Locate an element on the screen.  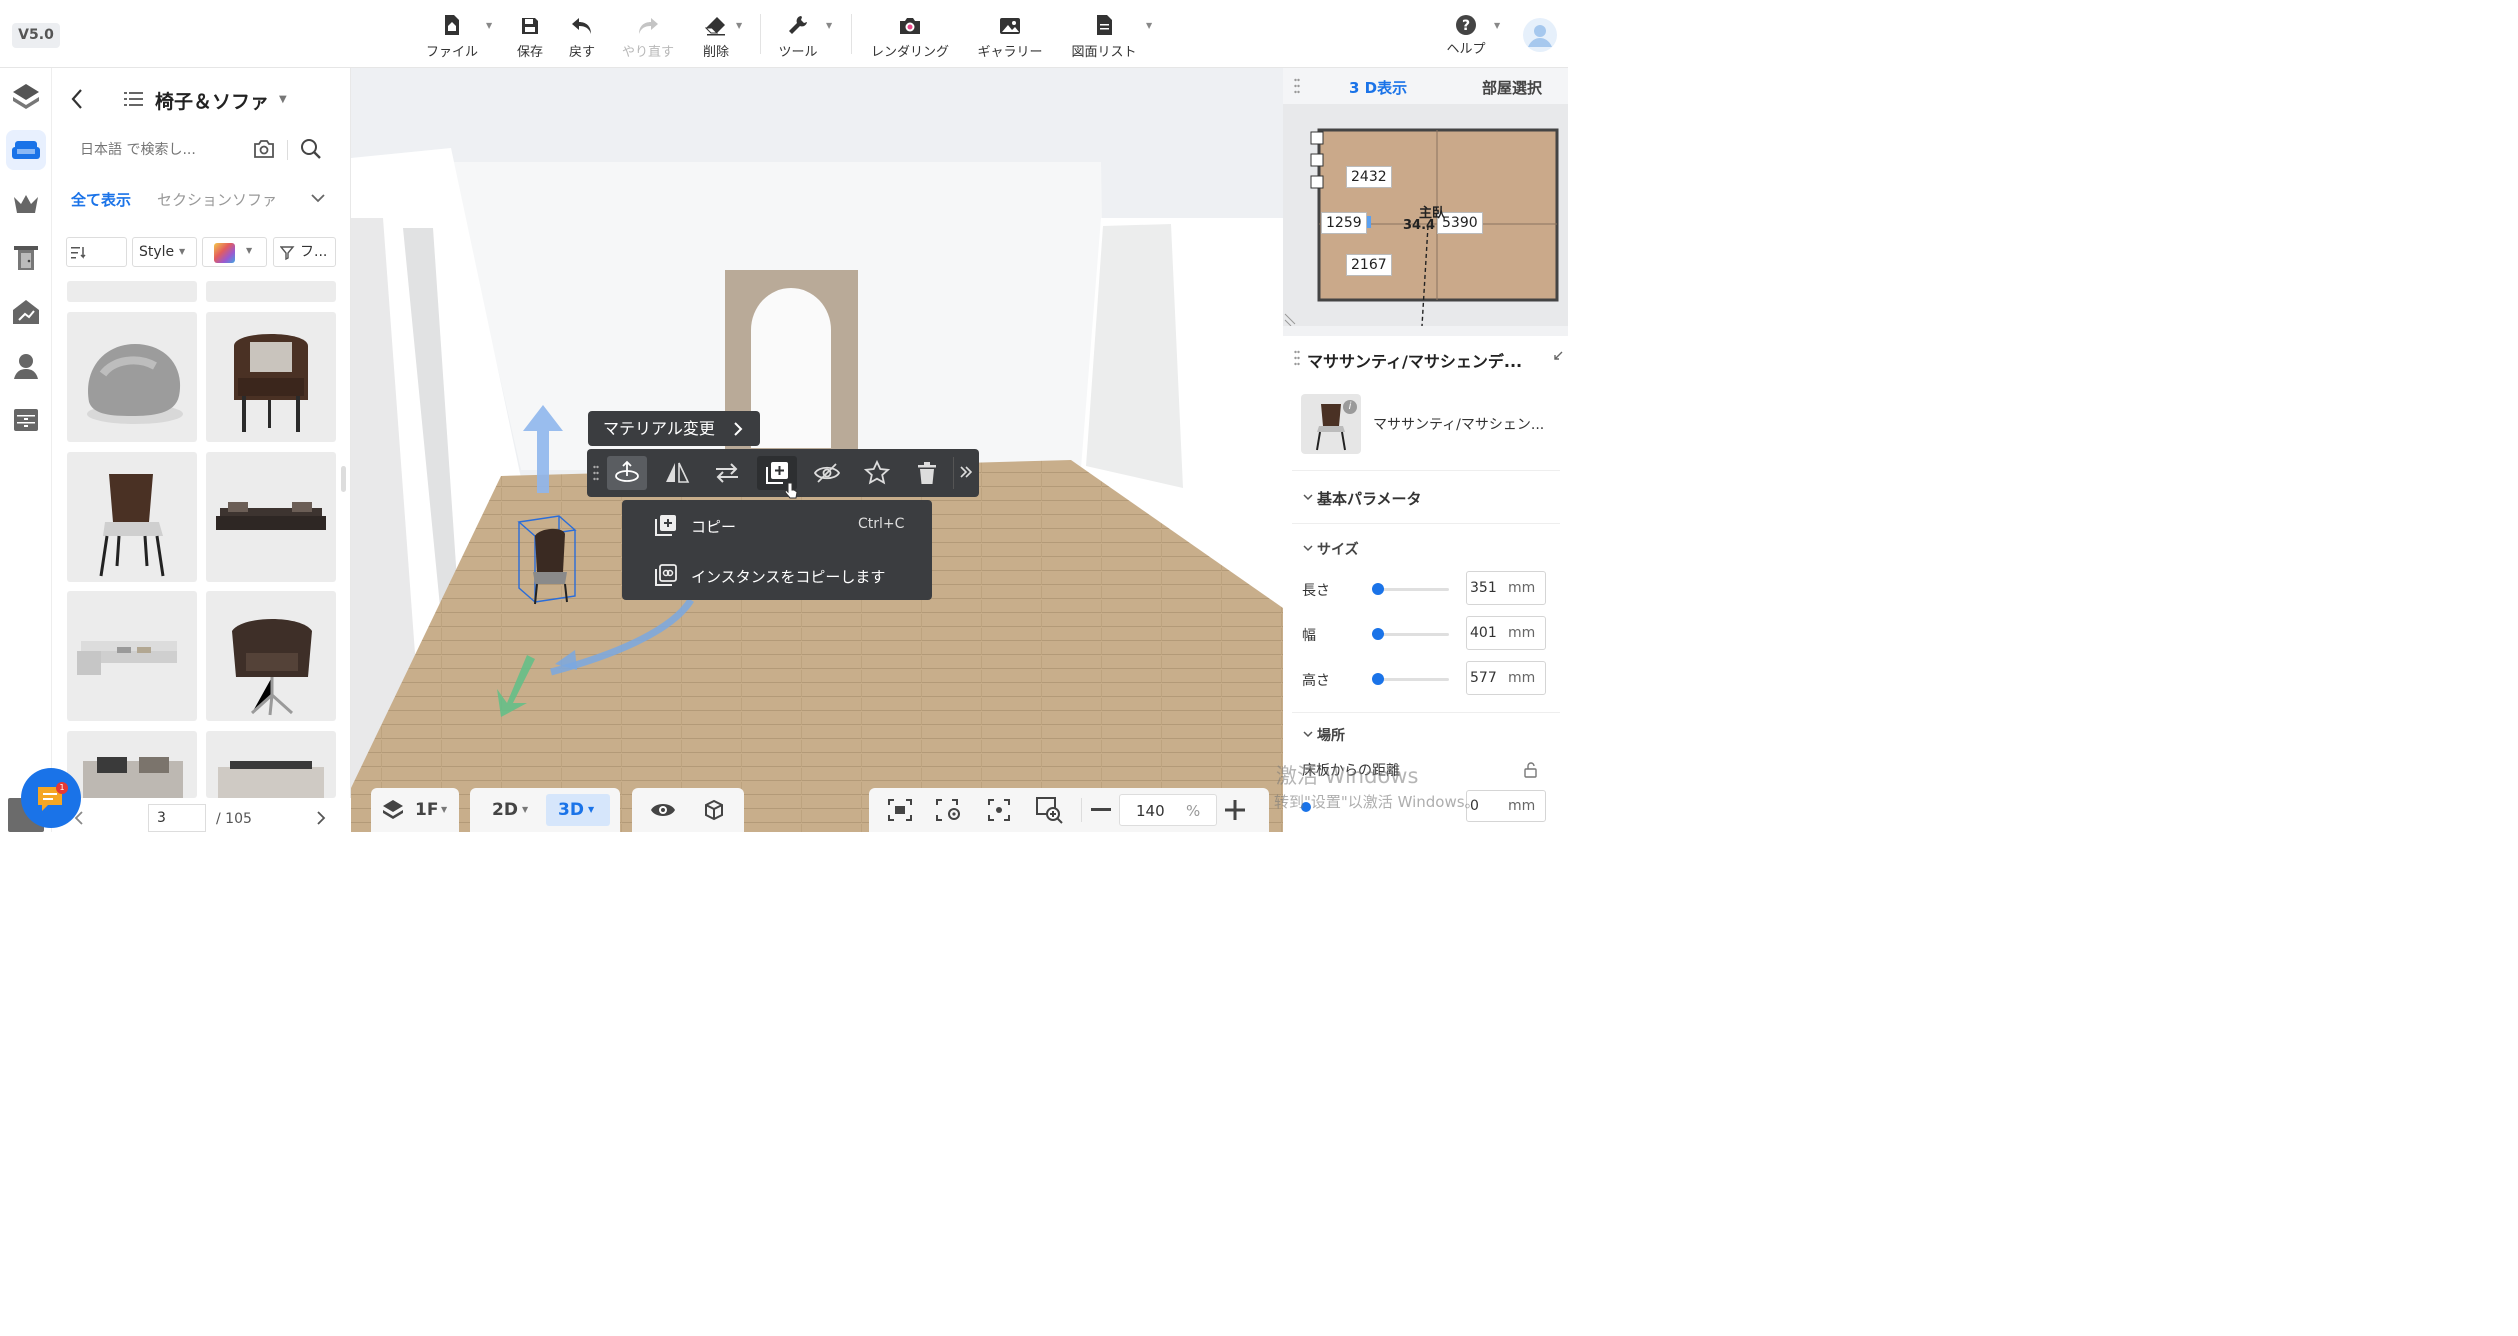
search-input is located at coordinates (156, 150).